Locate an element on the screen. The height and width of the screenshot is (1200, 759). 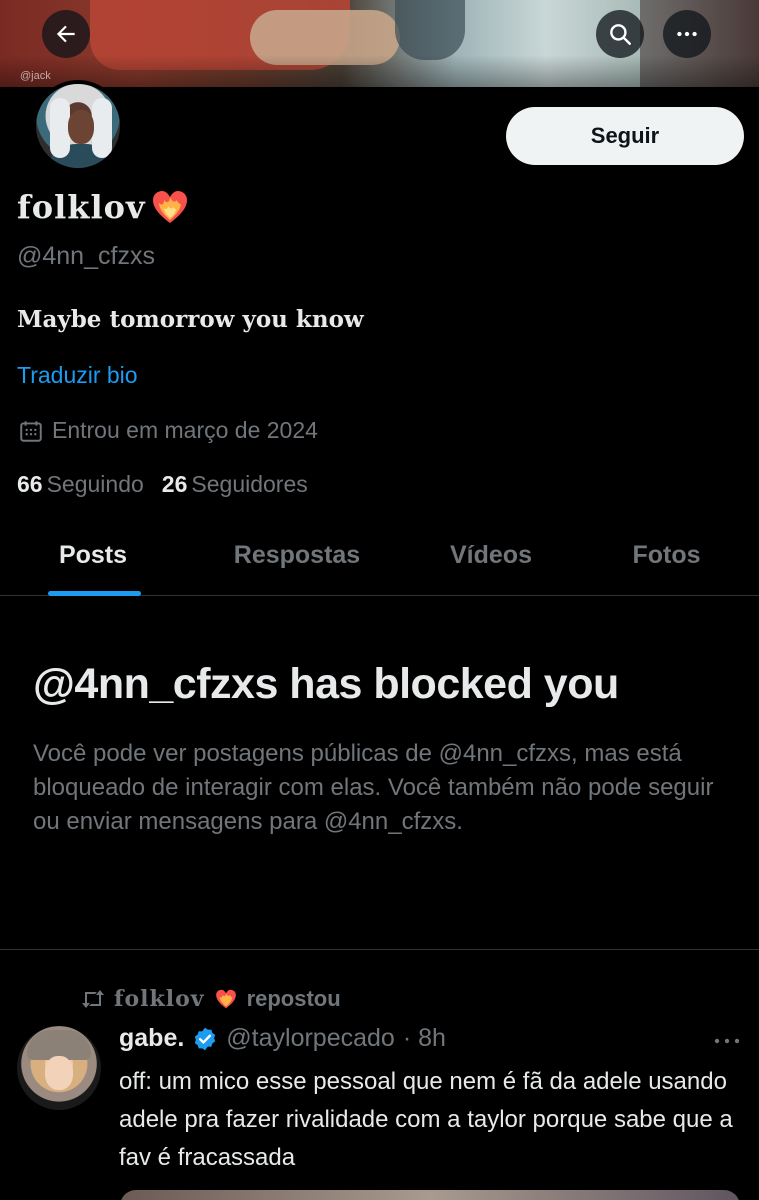
active-tab-indicator is located at coordinates (94, 593).